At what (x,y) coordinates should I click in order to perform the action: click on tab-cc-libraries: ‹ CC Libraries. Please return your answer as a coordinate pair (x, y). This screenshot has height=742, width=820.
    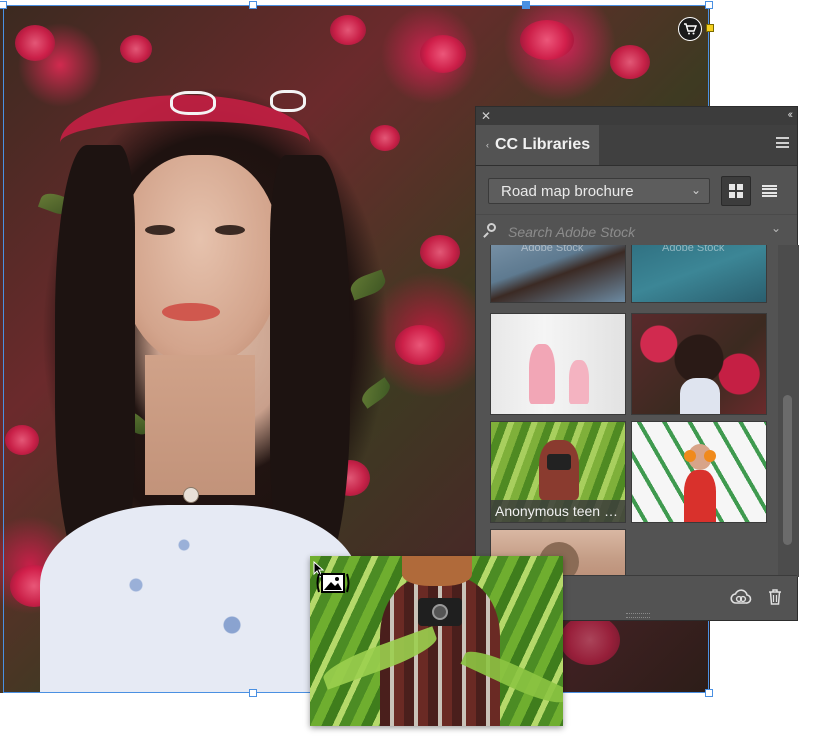
    Looking at the image, I should click on (537, 145).